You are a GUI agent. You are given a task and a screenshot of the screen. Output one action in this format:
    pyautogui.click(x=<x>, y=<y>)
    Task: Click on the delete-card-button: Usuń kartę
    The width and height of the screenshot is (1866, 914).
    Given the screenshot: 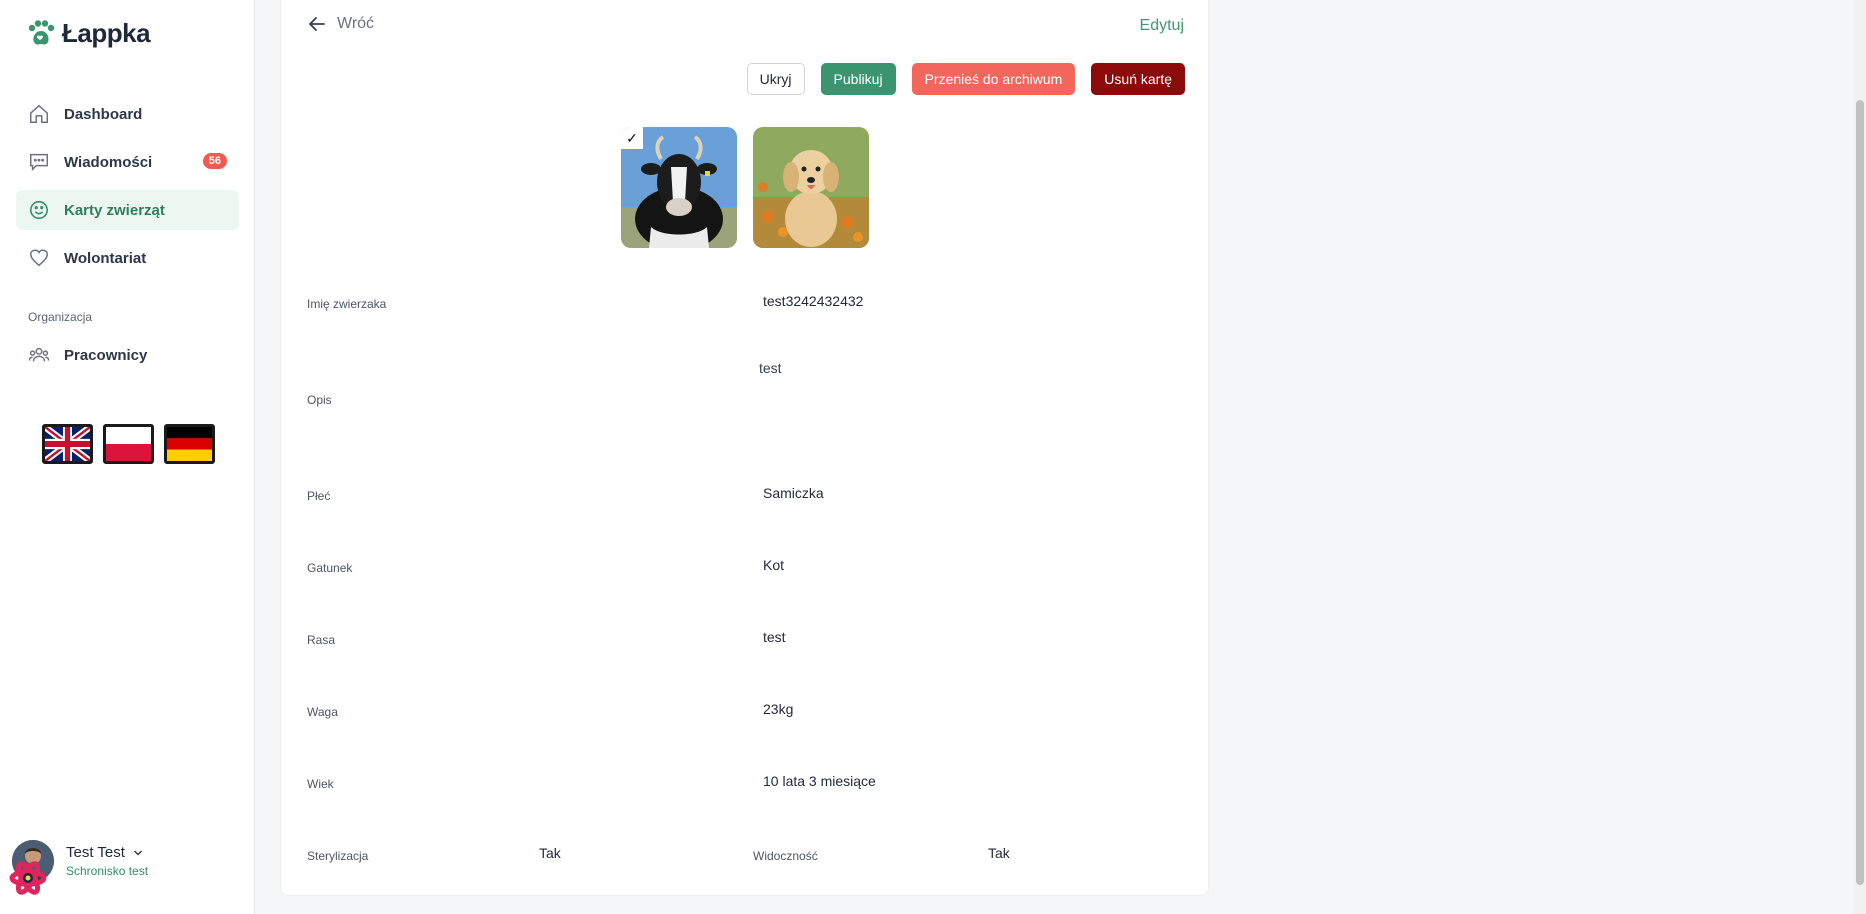 What is the action you would take?
    pyautogui.click(x=1138, y=79)
    